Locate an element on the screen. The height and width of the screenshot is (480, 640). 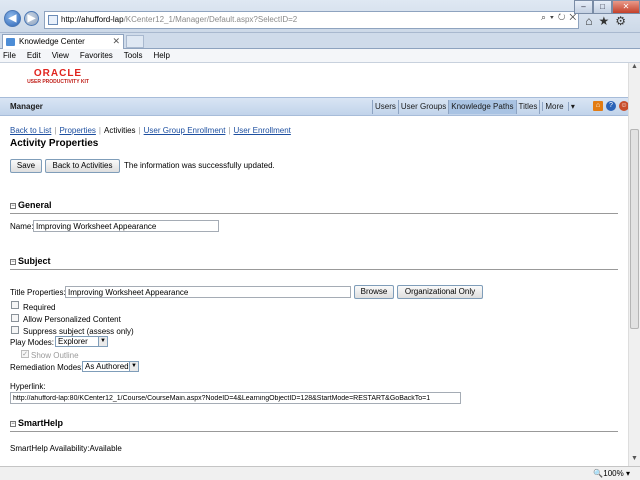
vertical-scrollbar: ▲ ▼ is located at coordinates (634, 264).